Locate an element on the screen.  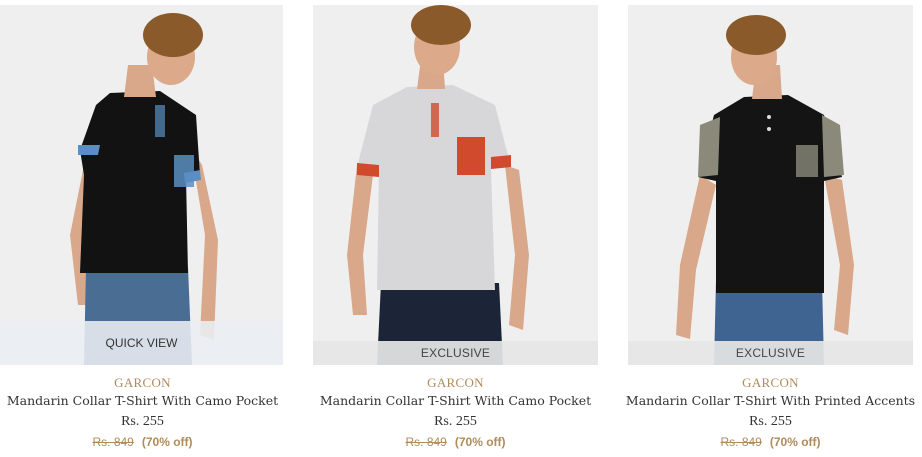
quick-view-button: QUICK VIEW is located at coordinates (141, 343).